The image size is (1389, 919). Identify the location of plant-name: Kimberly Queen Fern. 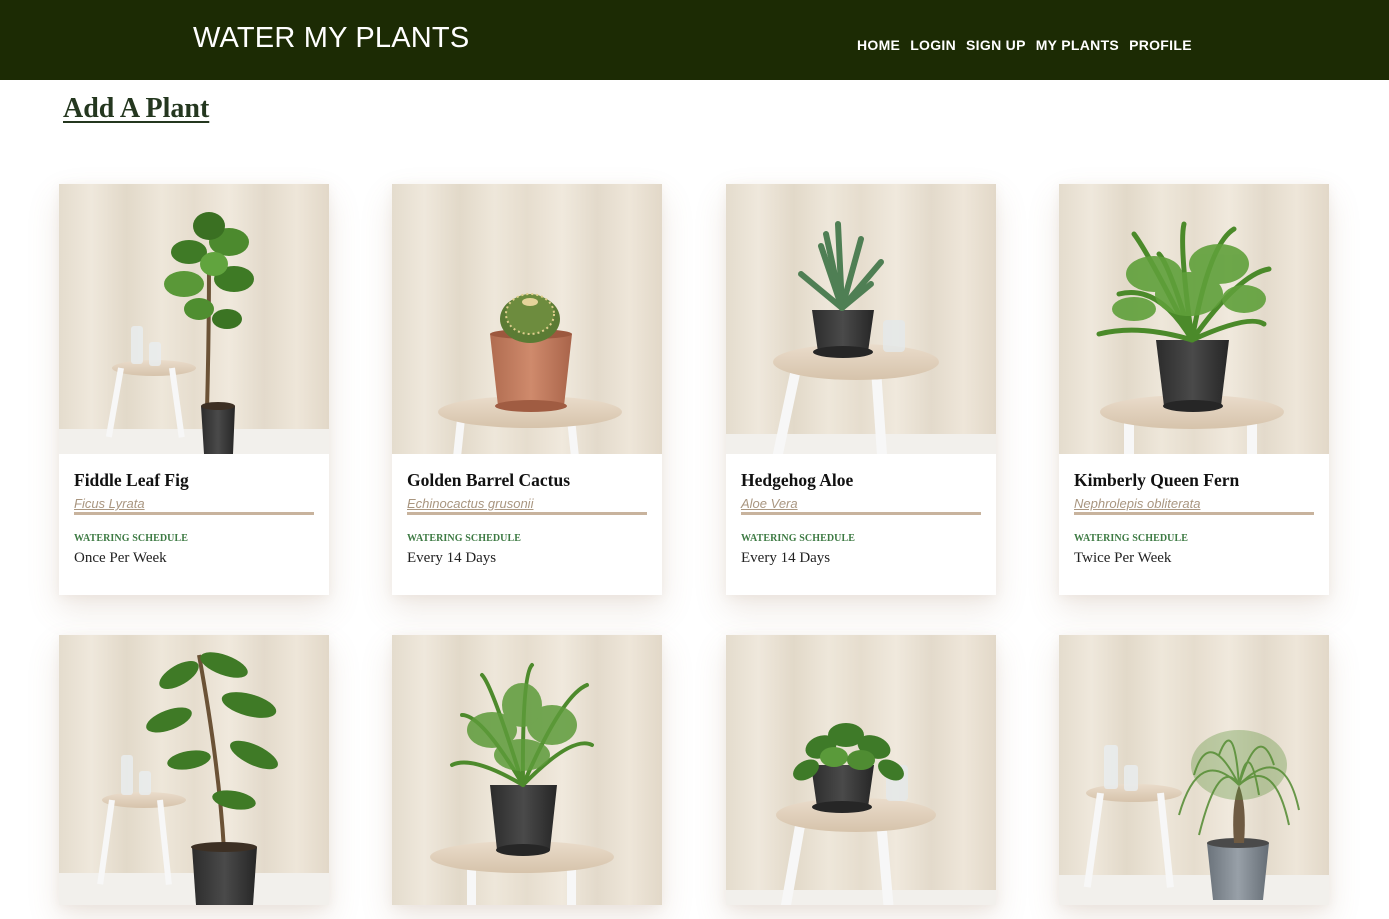
(1157, 480).